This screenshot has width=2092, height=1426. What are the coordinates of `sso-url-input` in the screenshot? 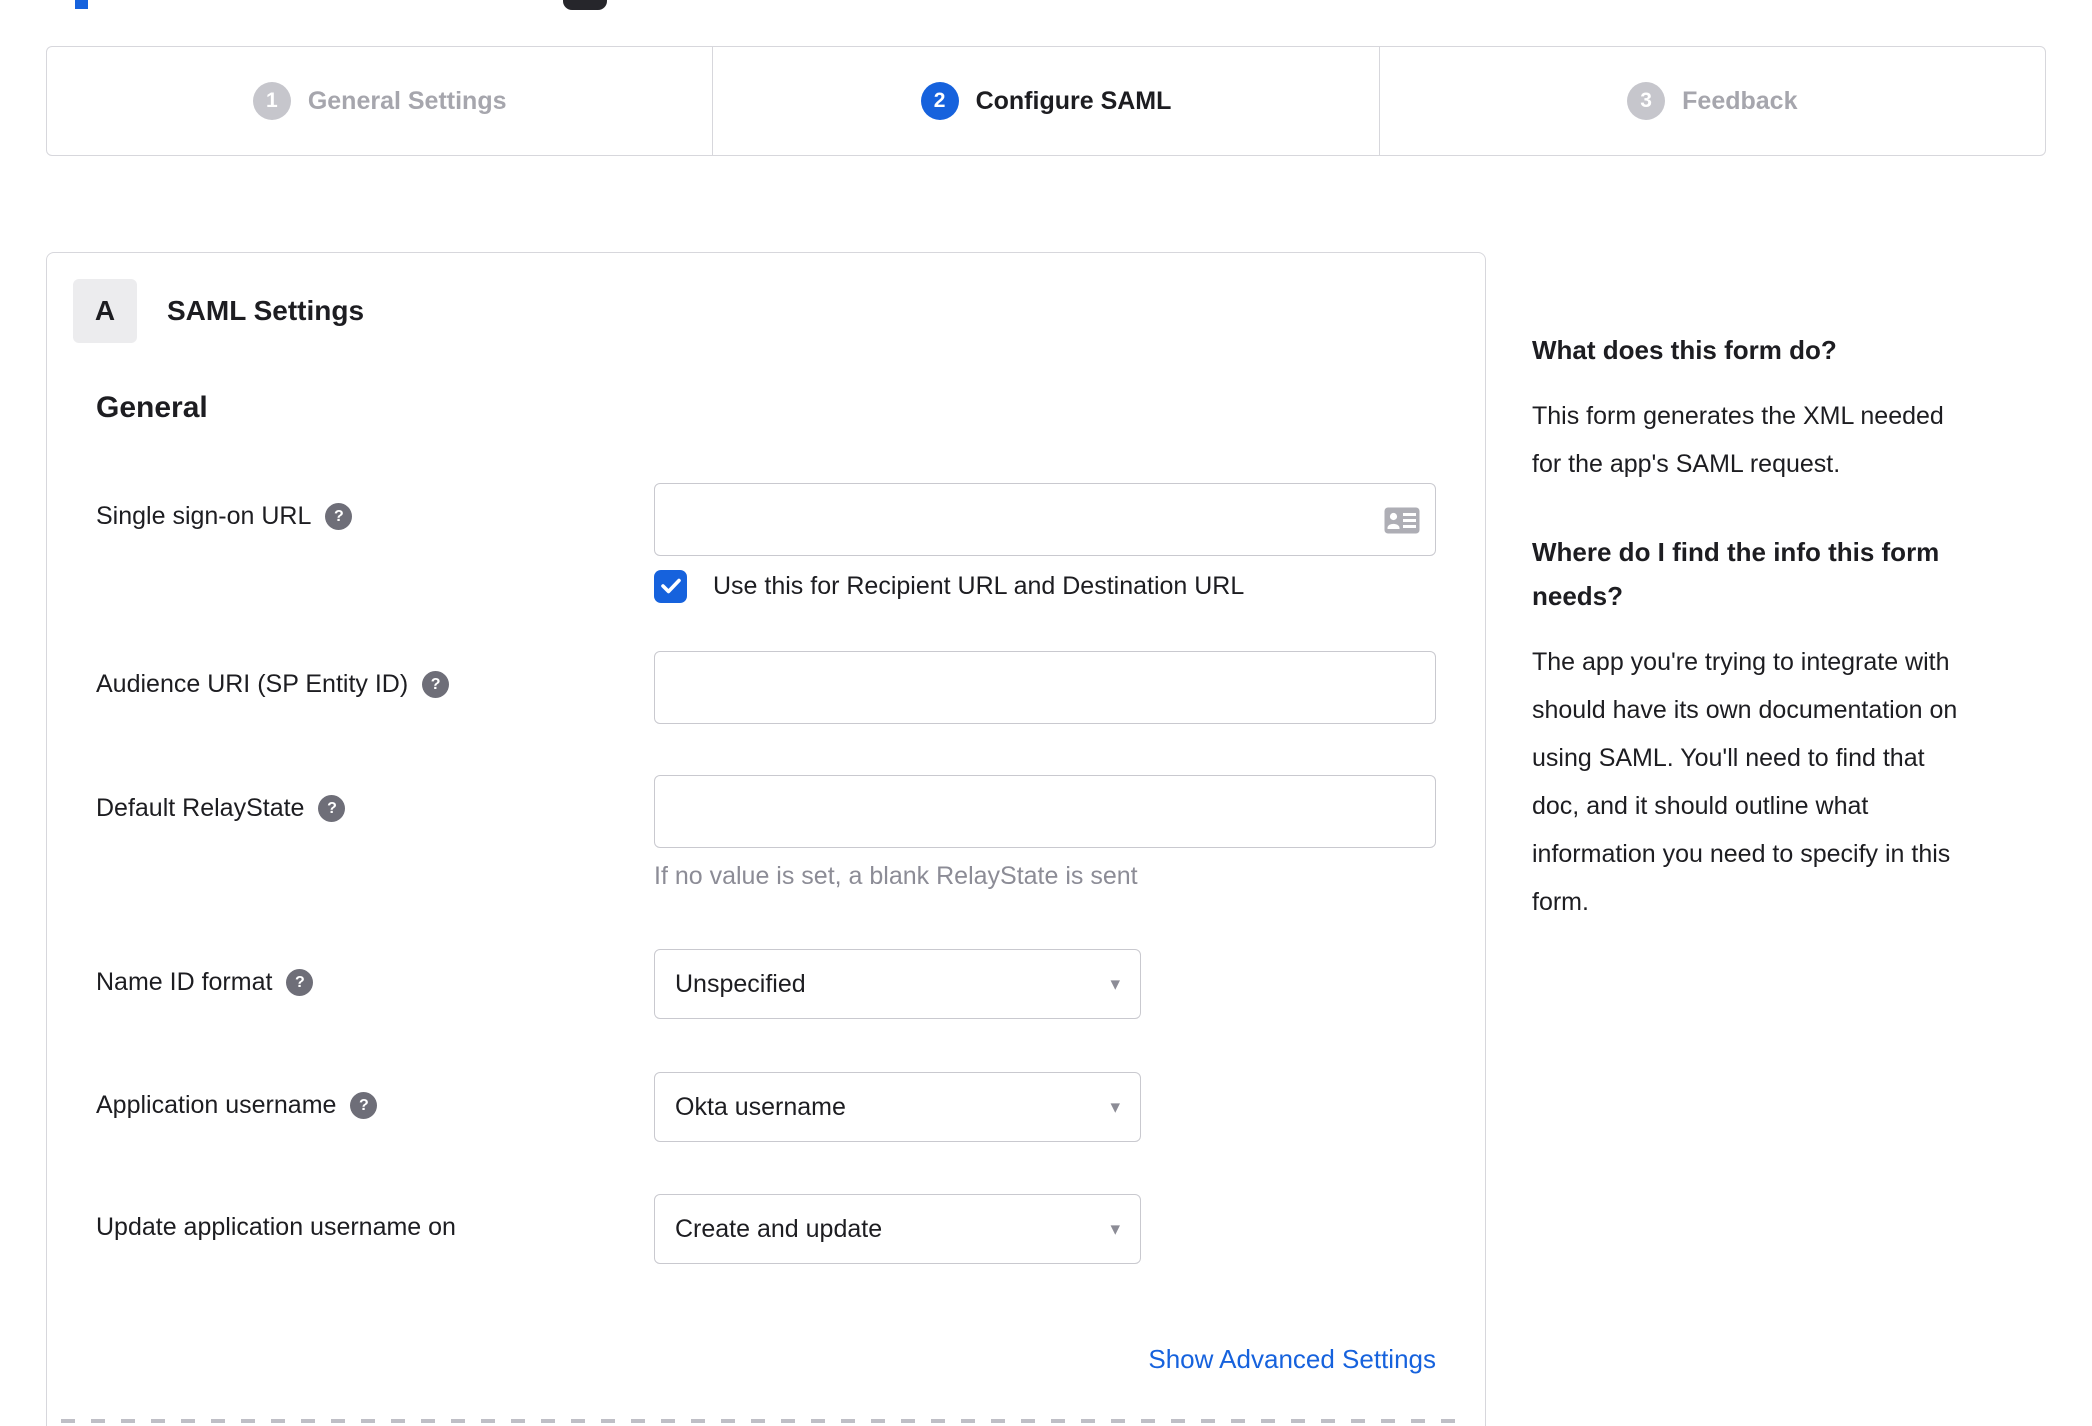 It's located at (1045, 519).